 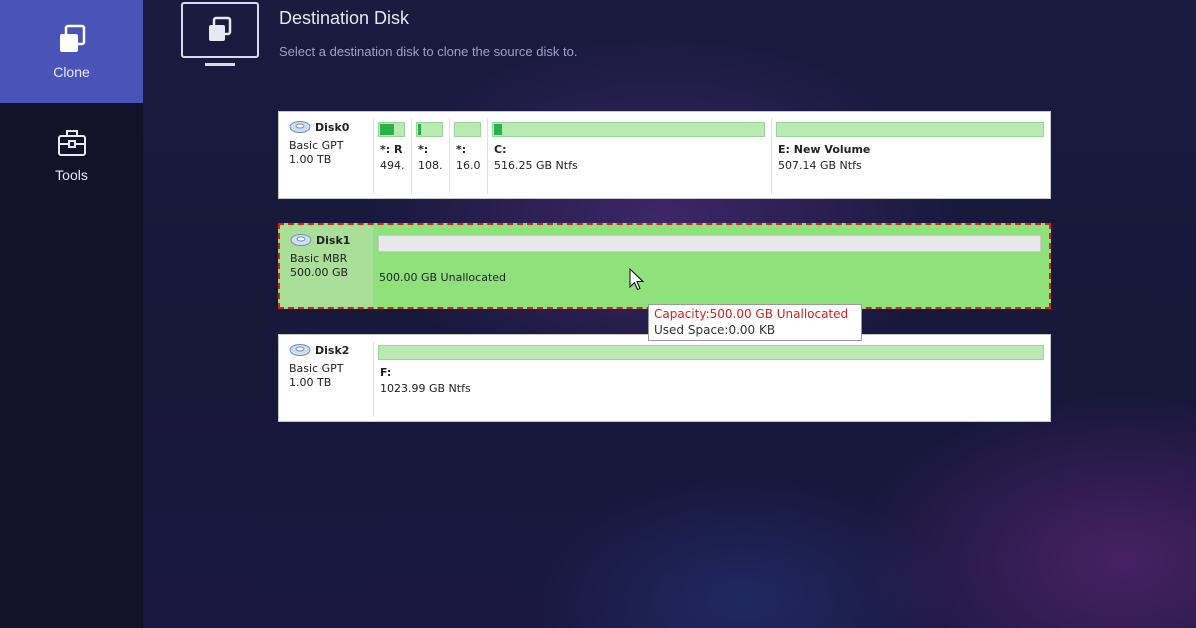 What do you see at coordinates (72, 38) in the screenshot?
I see `clone-icon` at bounding box center [72, 38].